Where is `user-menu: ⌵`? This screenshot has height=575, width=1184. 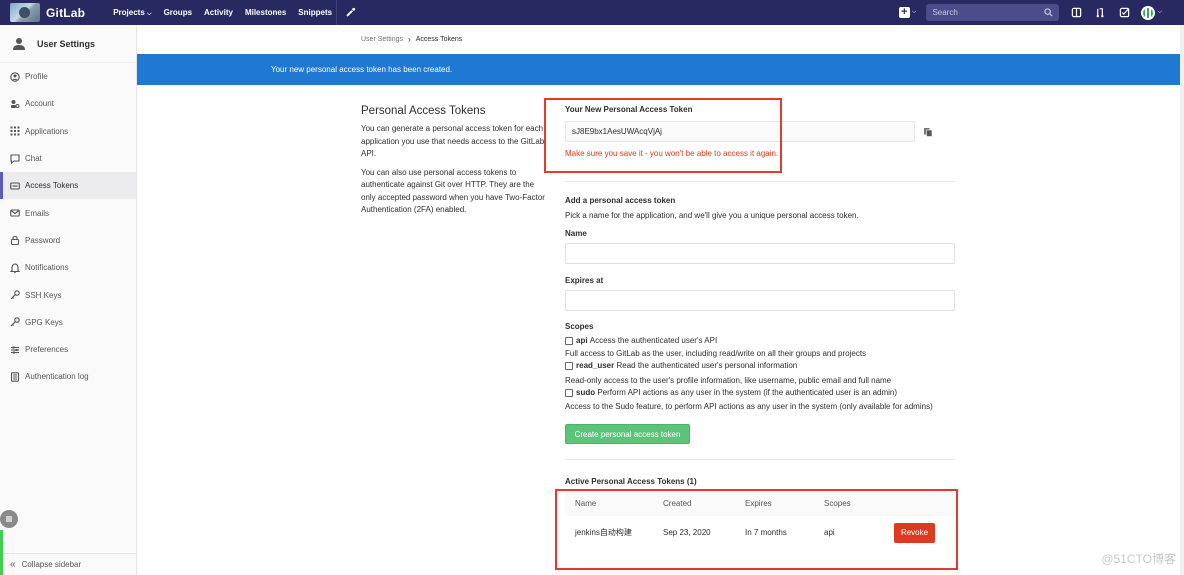
user-menu: ⌵ is located at coordinates (1151, 12).